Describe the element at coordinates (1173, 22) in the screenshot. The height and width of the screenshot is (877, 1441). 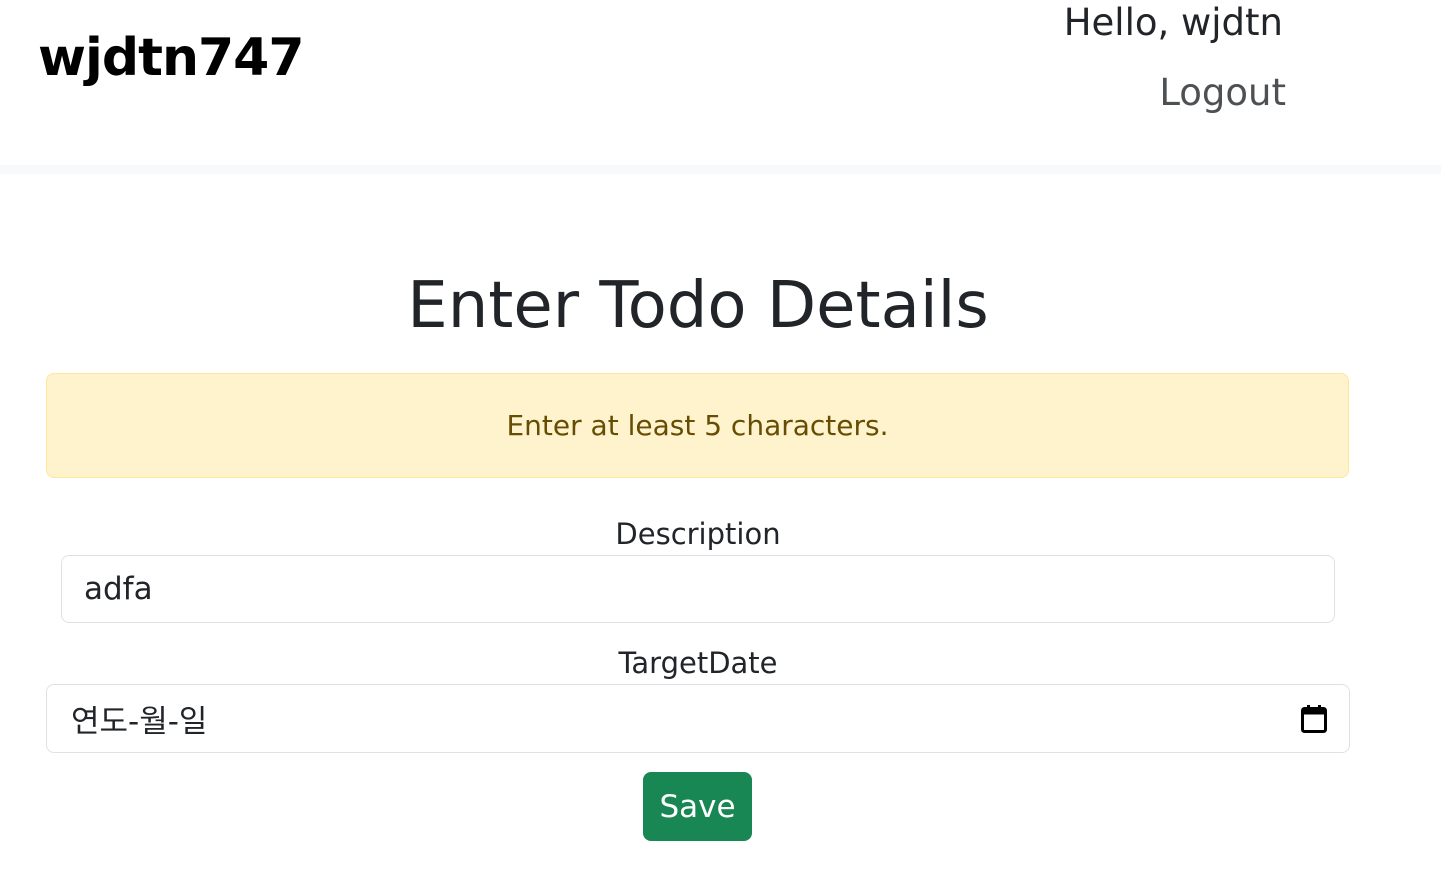
I see `user-greeting: Hello, wjdtn` at that location.